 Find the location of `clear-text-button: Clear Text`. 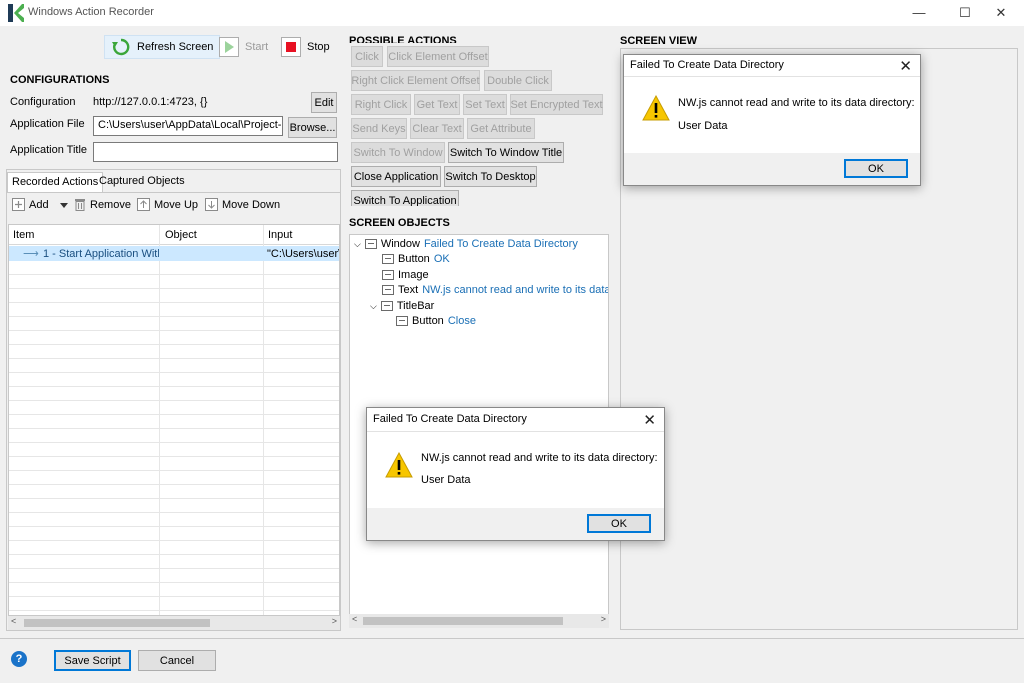

clear-text-button: Clear Text is located at coordinates (437, 128).